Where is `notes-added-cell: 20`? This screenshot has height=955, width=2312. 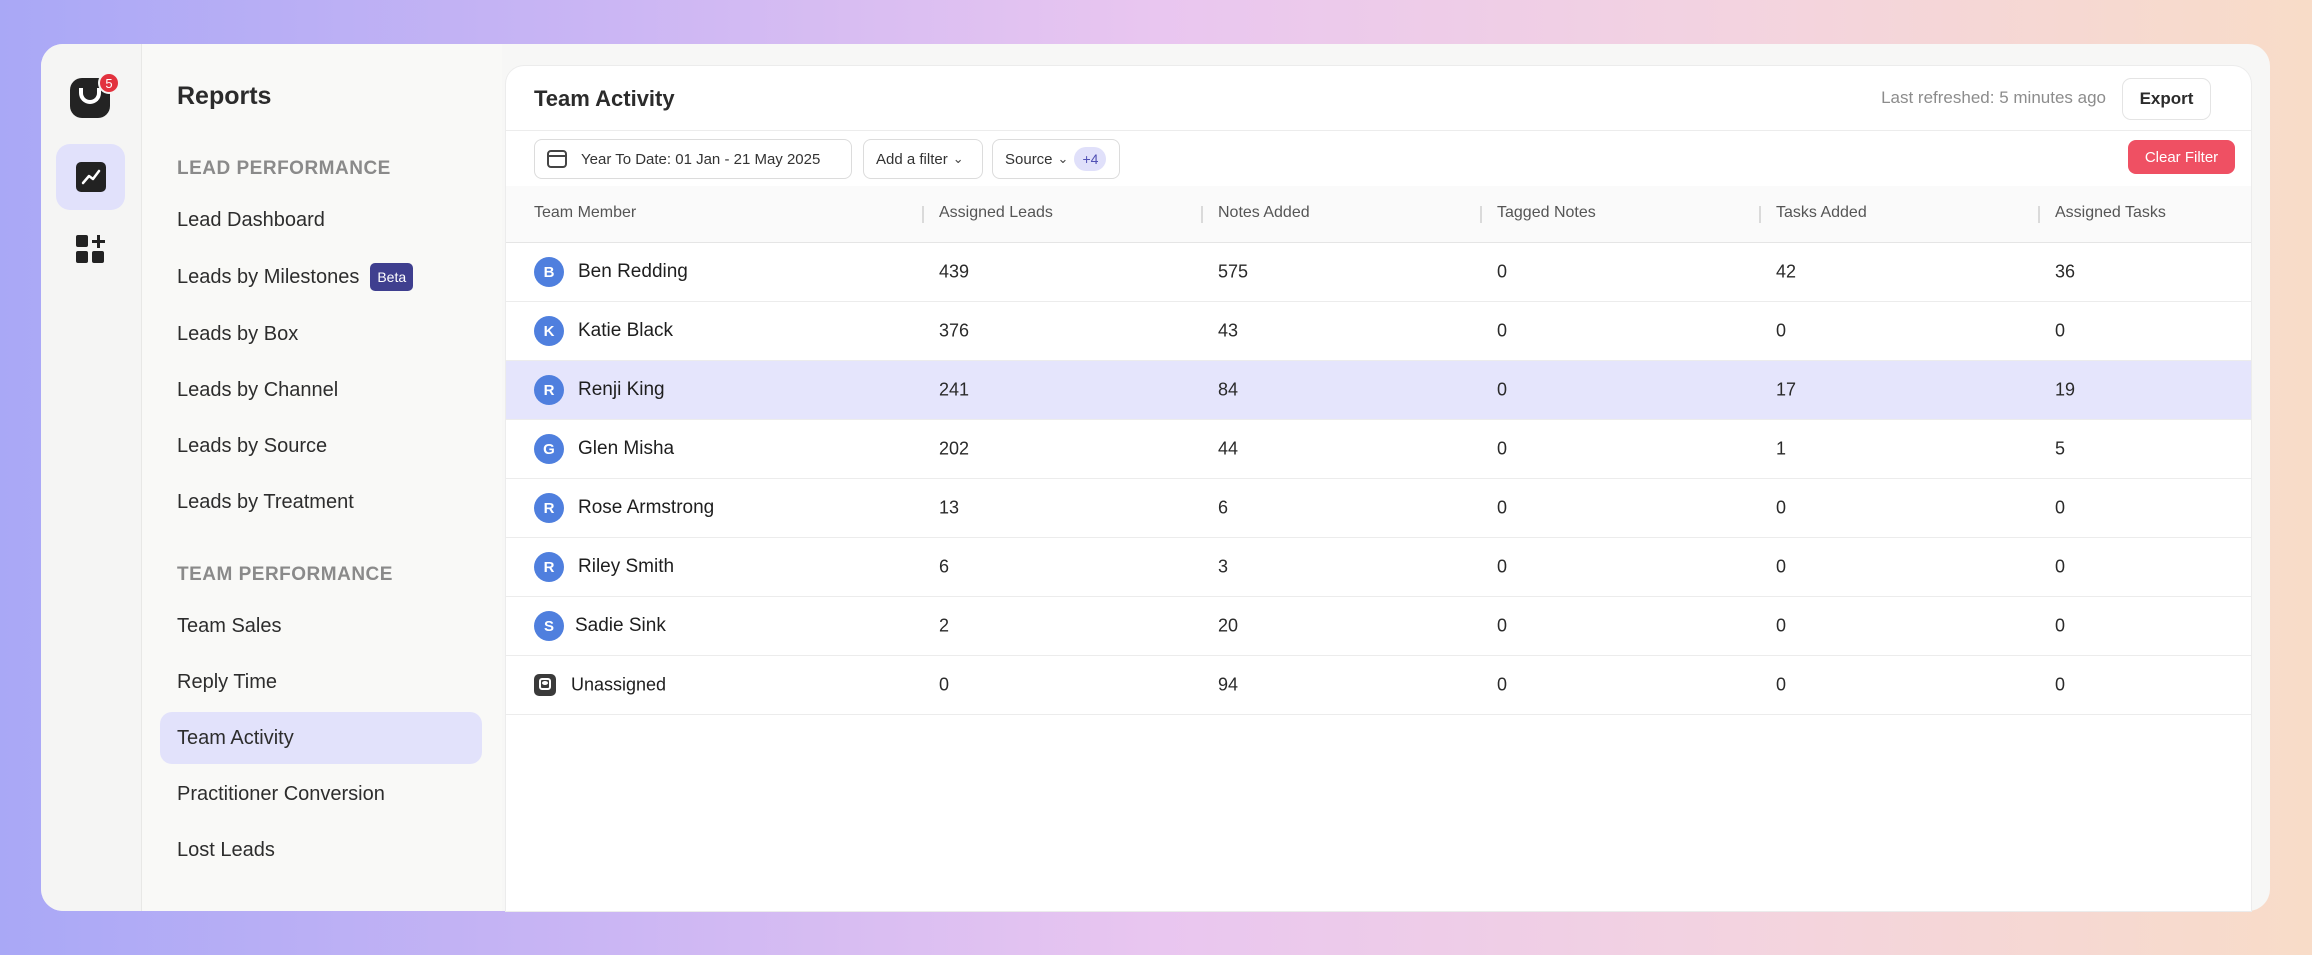
notes-added-cell: 20 is located at coordinates (1228, 625).